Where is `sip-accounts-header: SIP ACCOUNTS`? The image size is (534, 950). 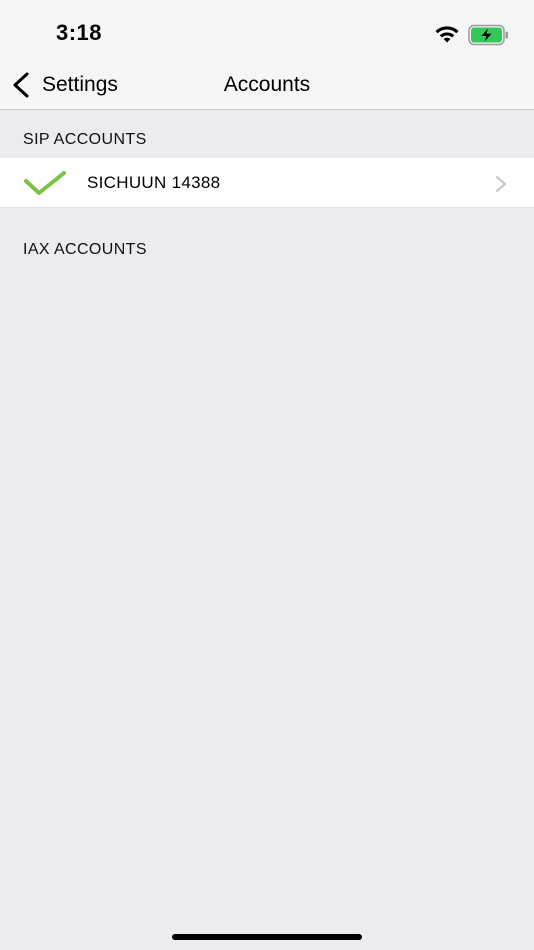 sip-accounts-header: SIP ACCOUNTS is located at coordinates (85, 139).